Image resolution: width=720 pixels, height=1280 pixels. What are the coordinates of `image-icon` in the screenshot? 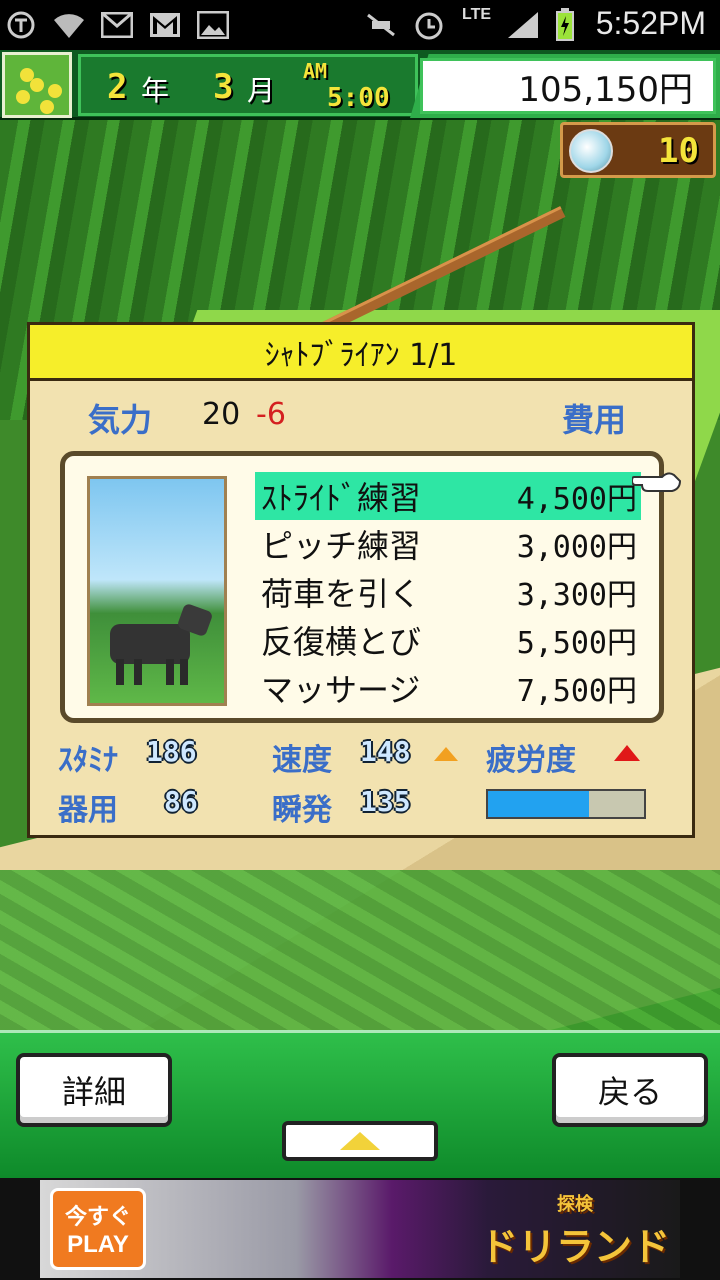 It's located at (213, 25).